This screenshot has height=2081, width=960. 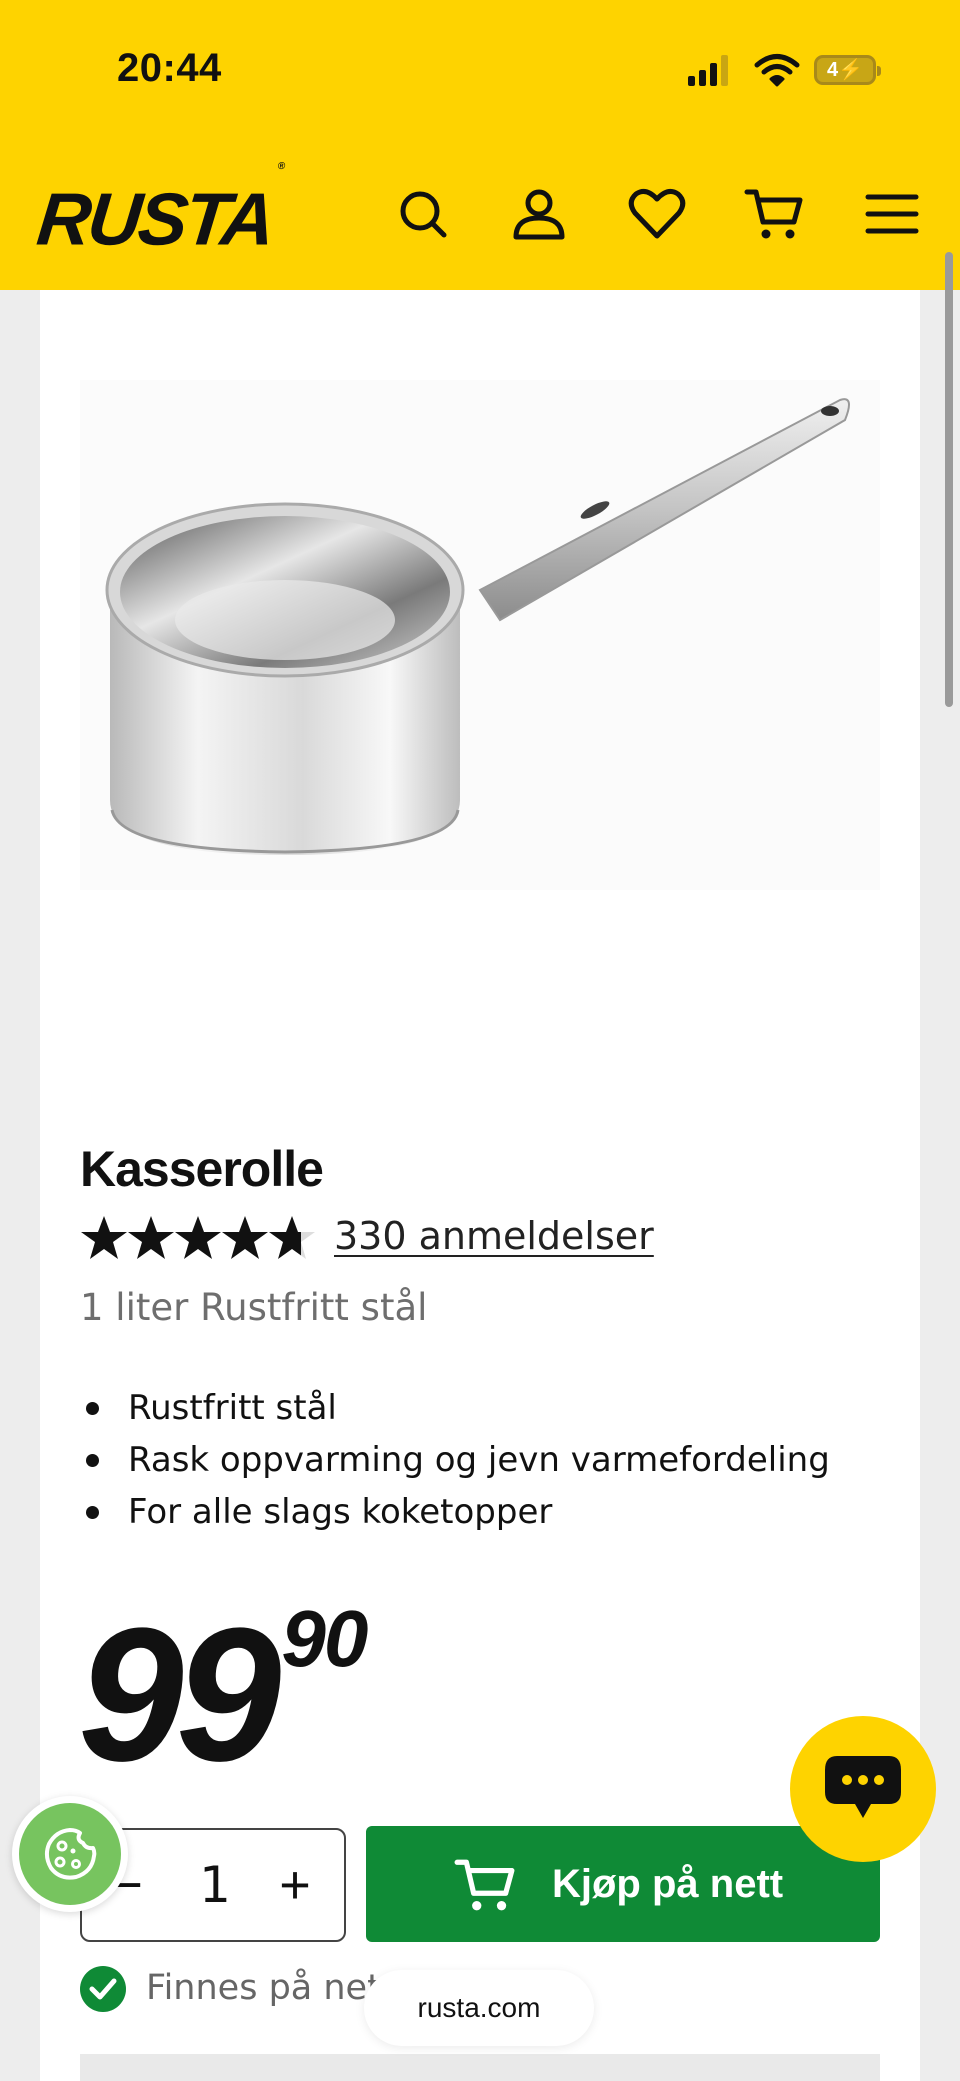 I want to click on product-price: 99 90, so click(x=223, y=1695).